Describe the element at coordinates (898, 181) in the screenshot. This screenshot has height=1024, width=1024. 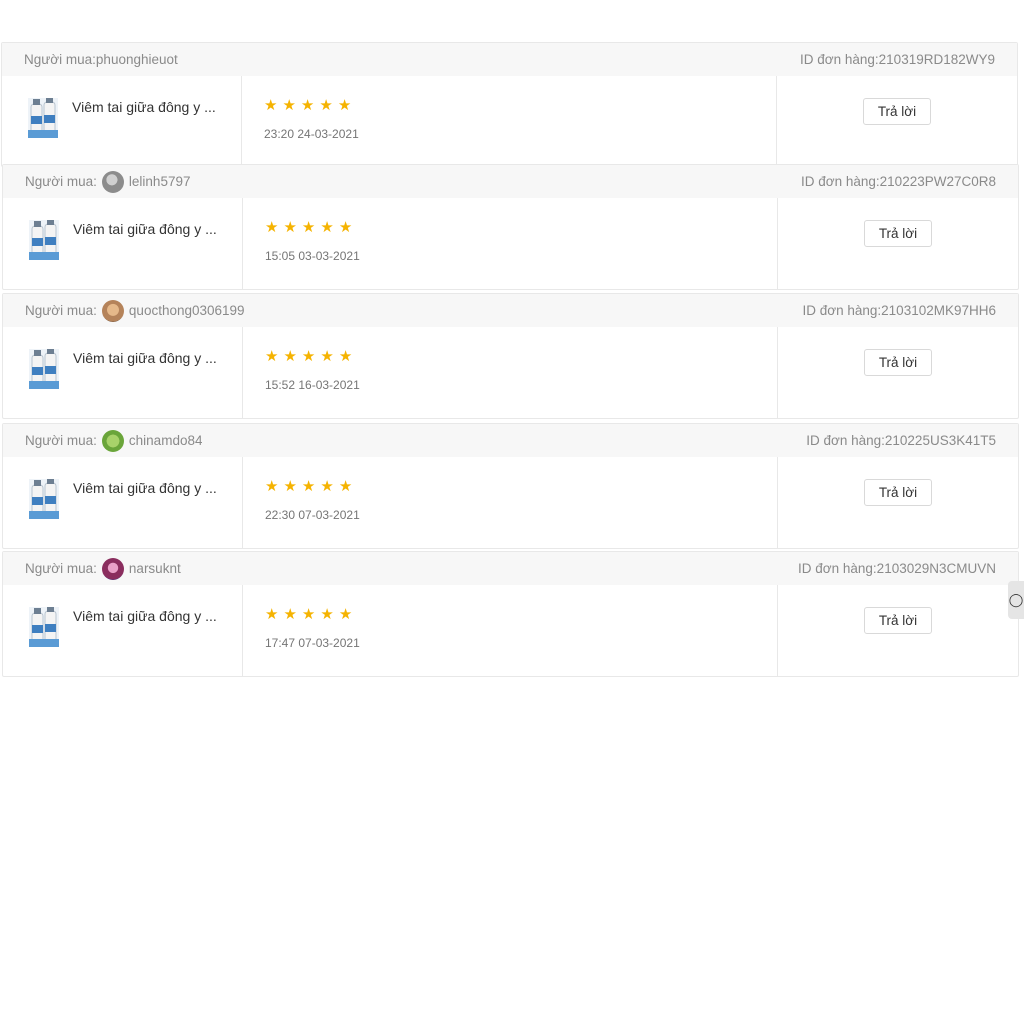
I see `order-id: ID đơn hàng:210223PW27C0R8` at that location.